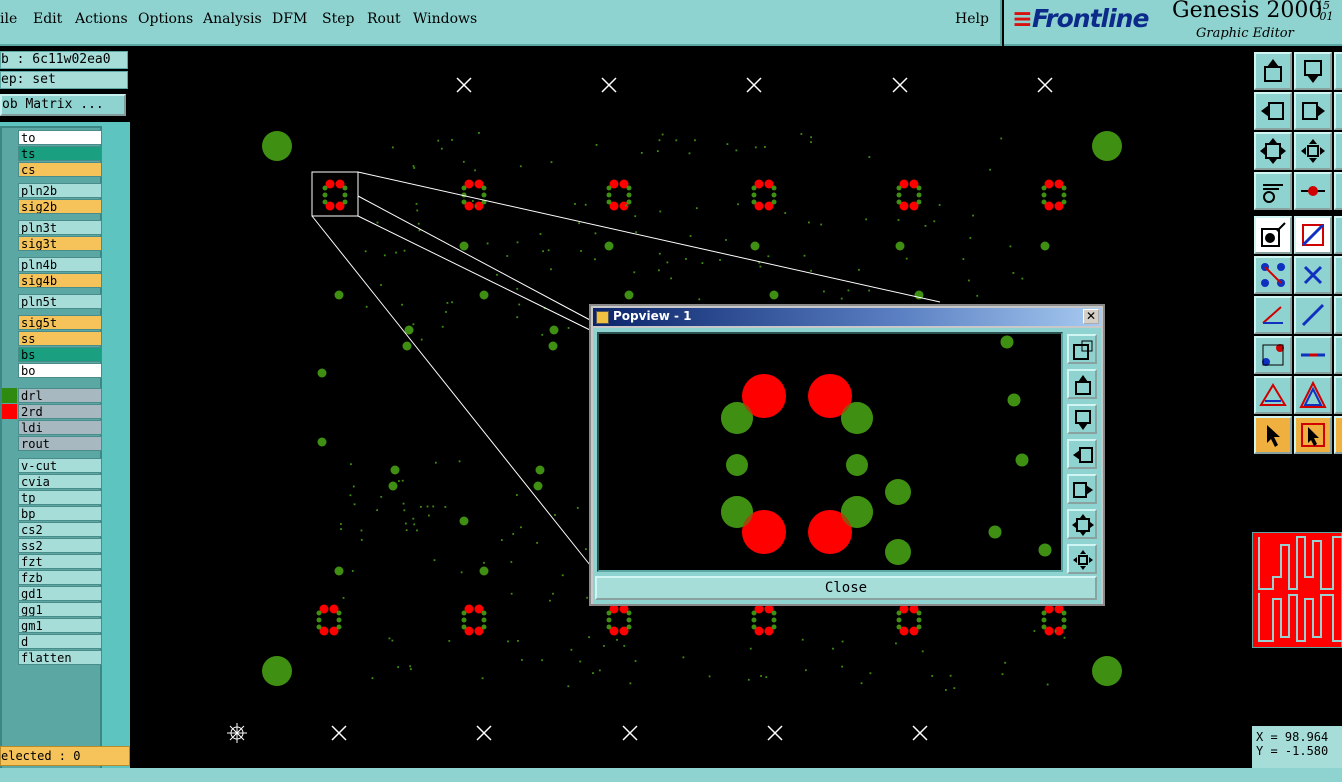 Image resolution: width=1342 pixels, height=782 pixels. What do you see at coordinates (1273, 111) in the screenshot?
I see `pan-left-button` at bounding box center [1273, 111].